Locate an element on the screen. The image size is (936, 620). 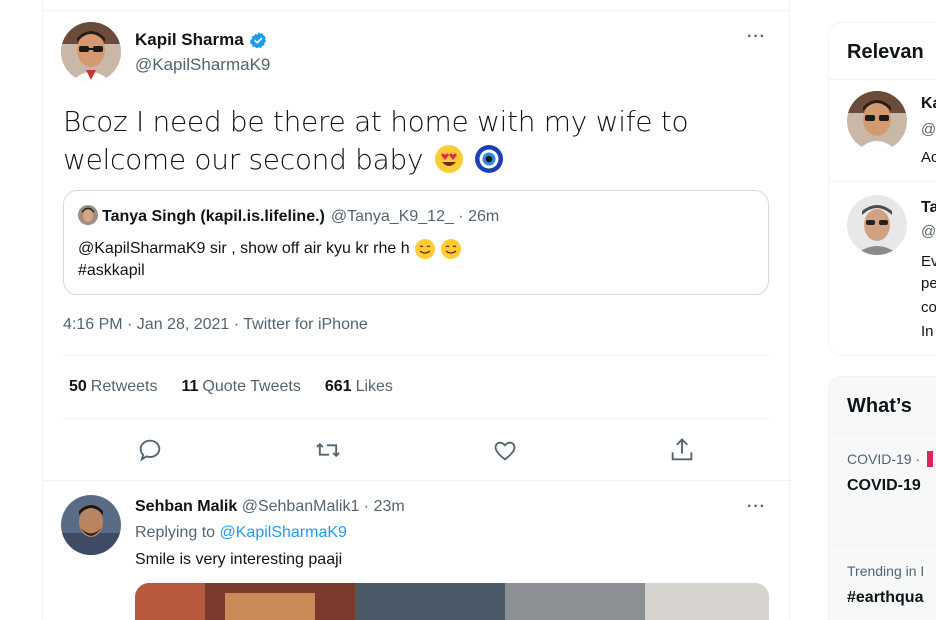
retweets-stat: 50 Retweets is located at coordinates (113, 387).